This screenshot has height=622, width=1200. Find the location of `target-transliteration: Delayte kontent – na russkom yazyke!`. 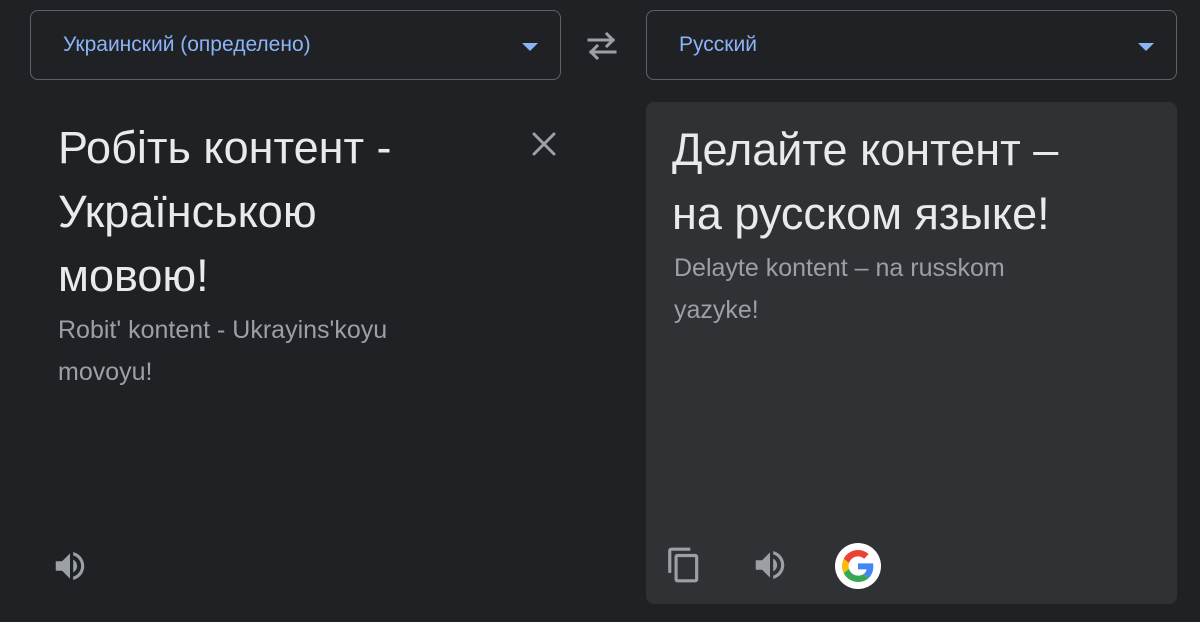

target-transliteration: Delayte kontent – na russkom yazyke! is located at coordinates (839, 289).